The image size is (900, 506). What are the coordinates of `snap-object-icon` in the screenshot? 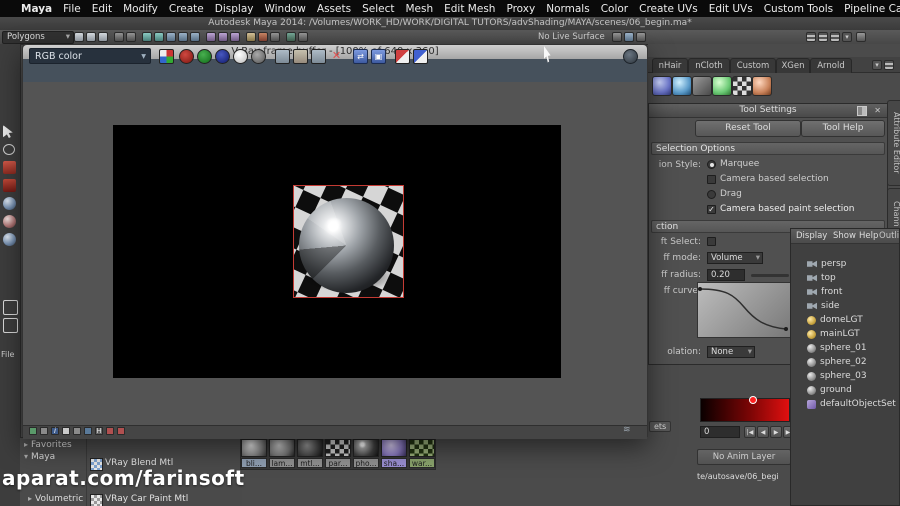 It's located at (195, 37).